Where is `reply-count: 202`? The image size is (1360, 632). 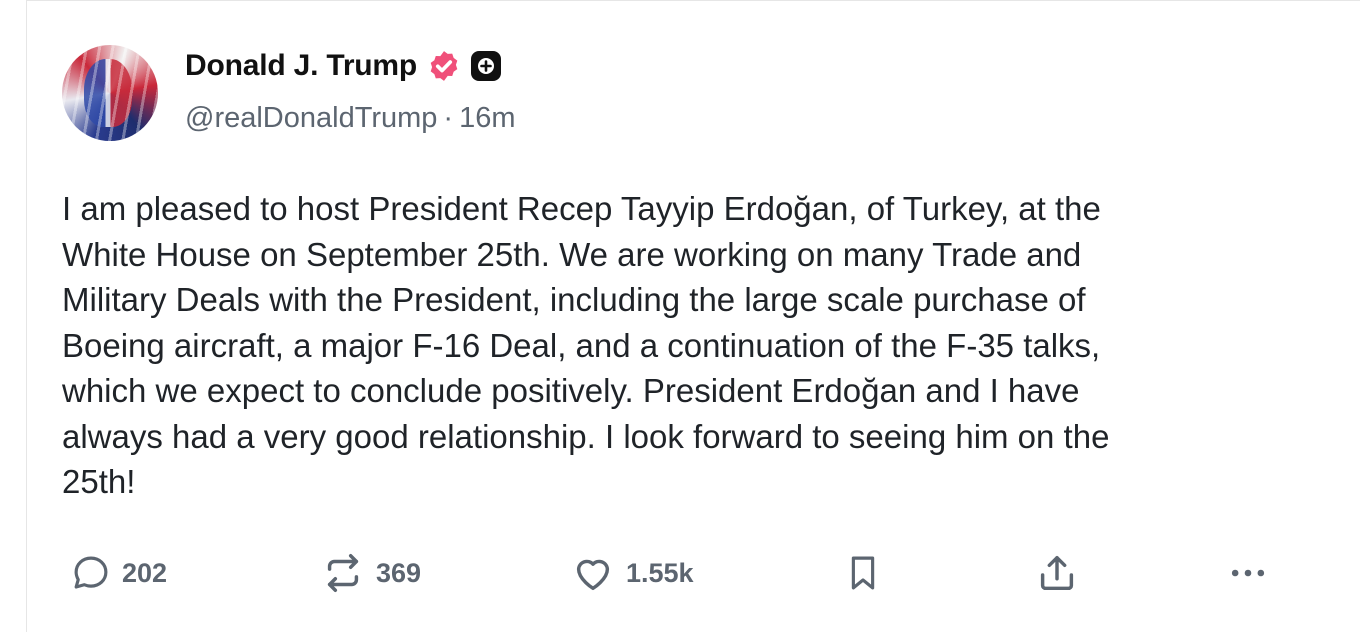 reply-count: 202 is located at coordinates (145, 572).